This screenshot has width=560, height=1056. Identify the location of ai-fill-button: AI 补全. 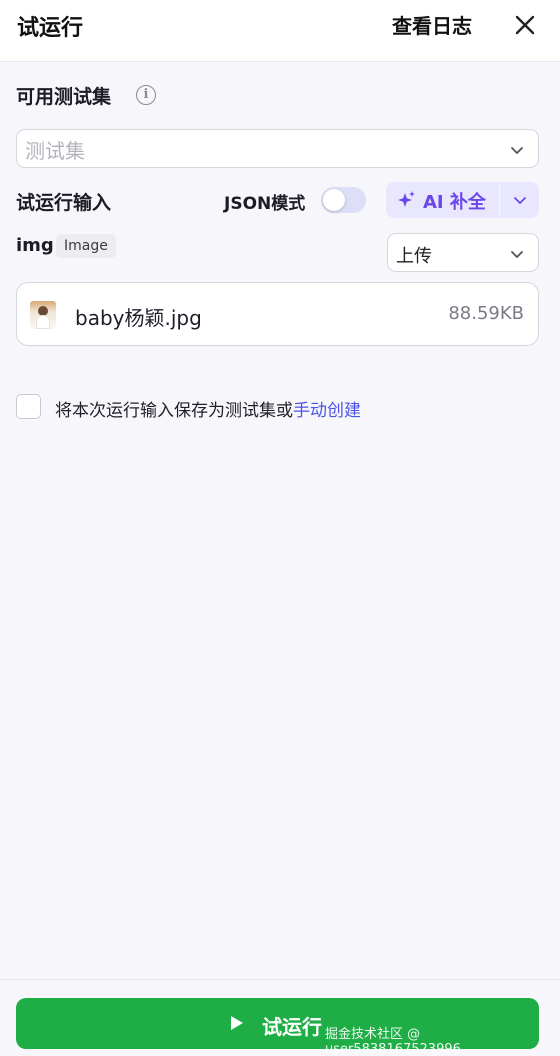
(442, 200).